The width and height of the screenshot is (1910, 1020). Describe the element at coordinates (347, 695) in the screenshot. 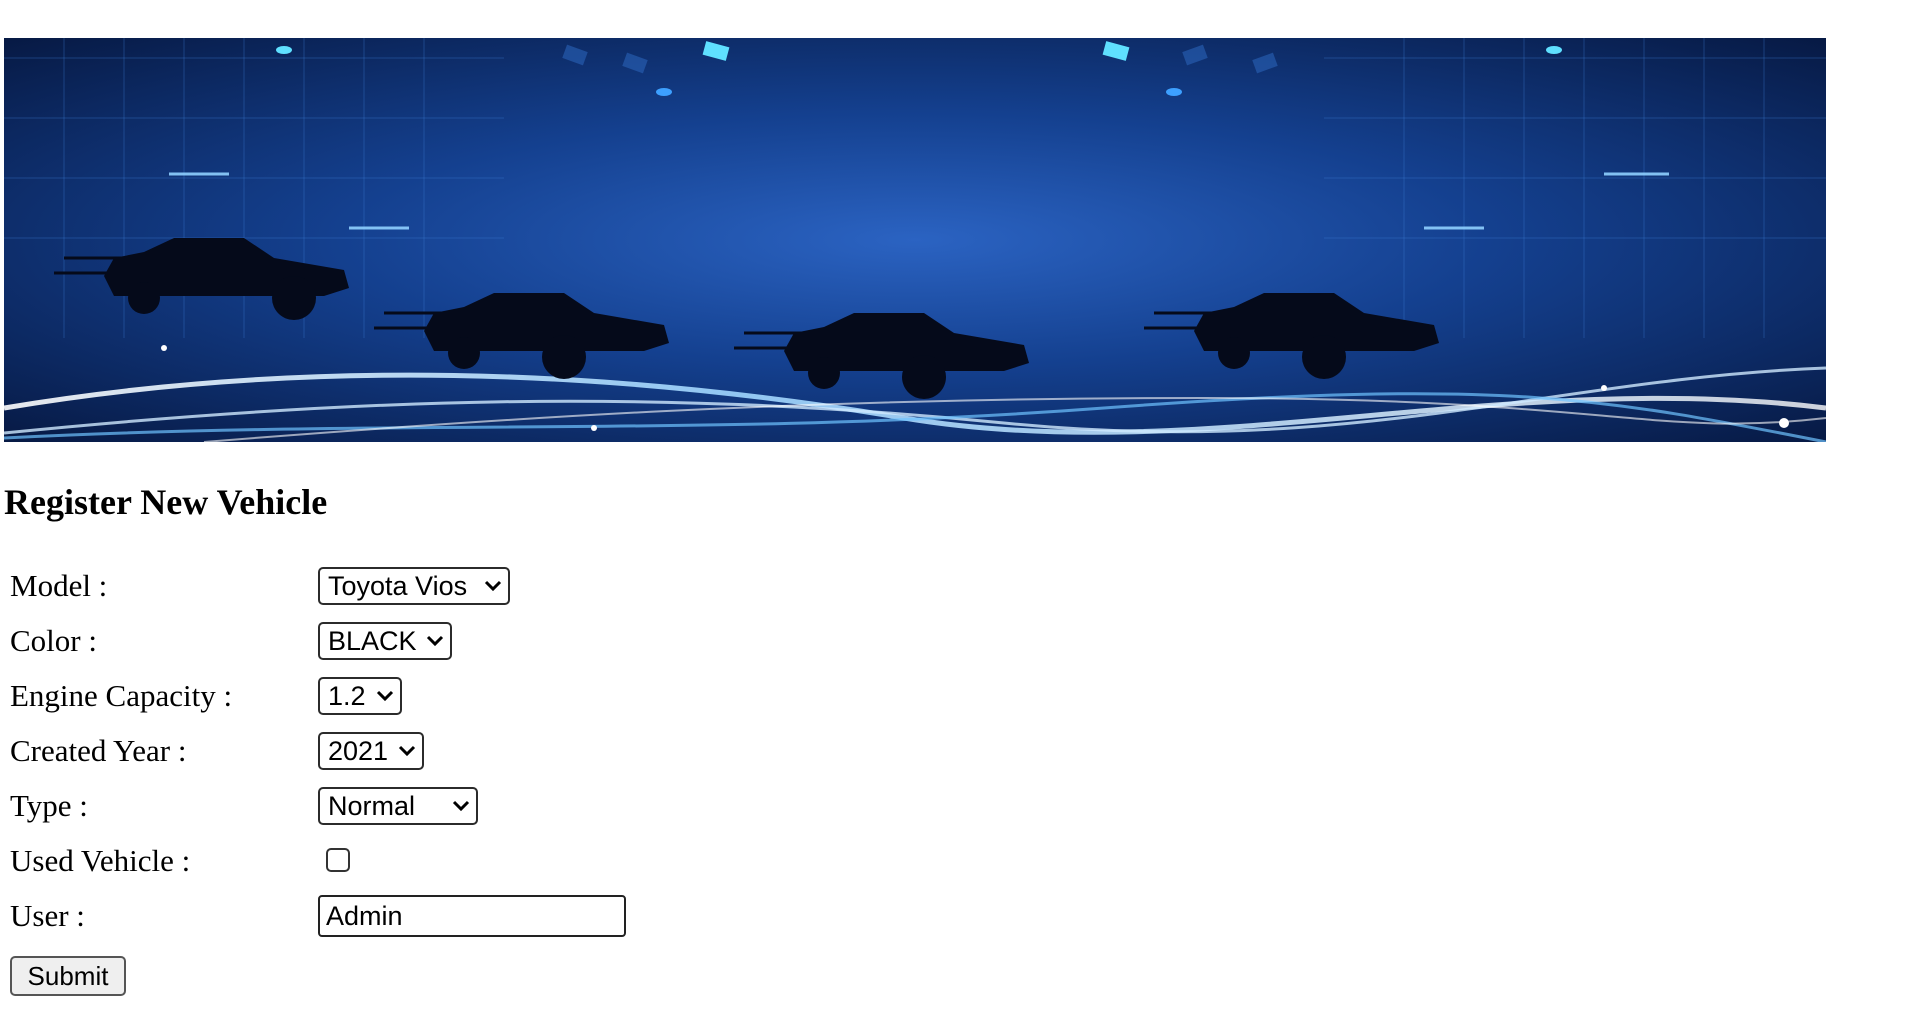

I see `engine-capacity-value: 1.2` at that location.